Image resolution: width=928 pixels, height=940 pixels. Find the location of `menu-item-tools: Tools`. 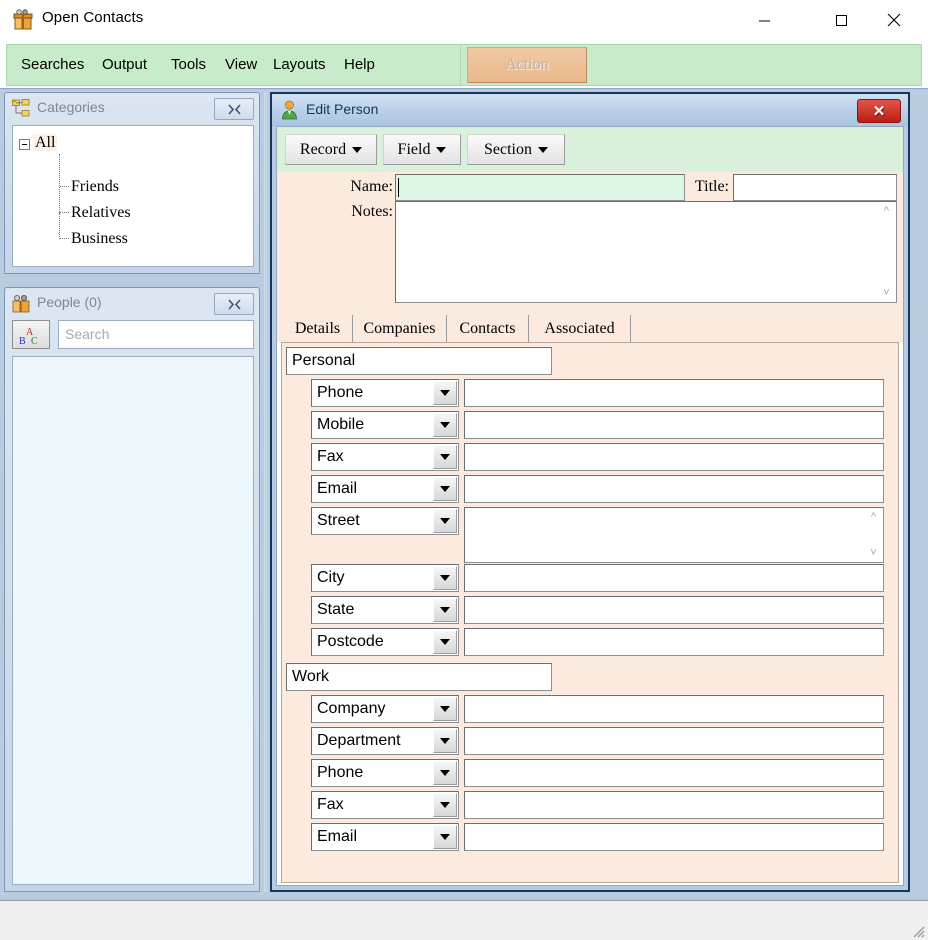

menu-item-tools: Tools is located at coordinates (188, 64).